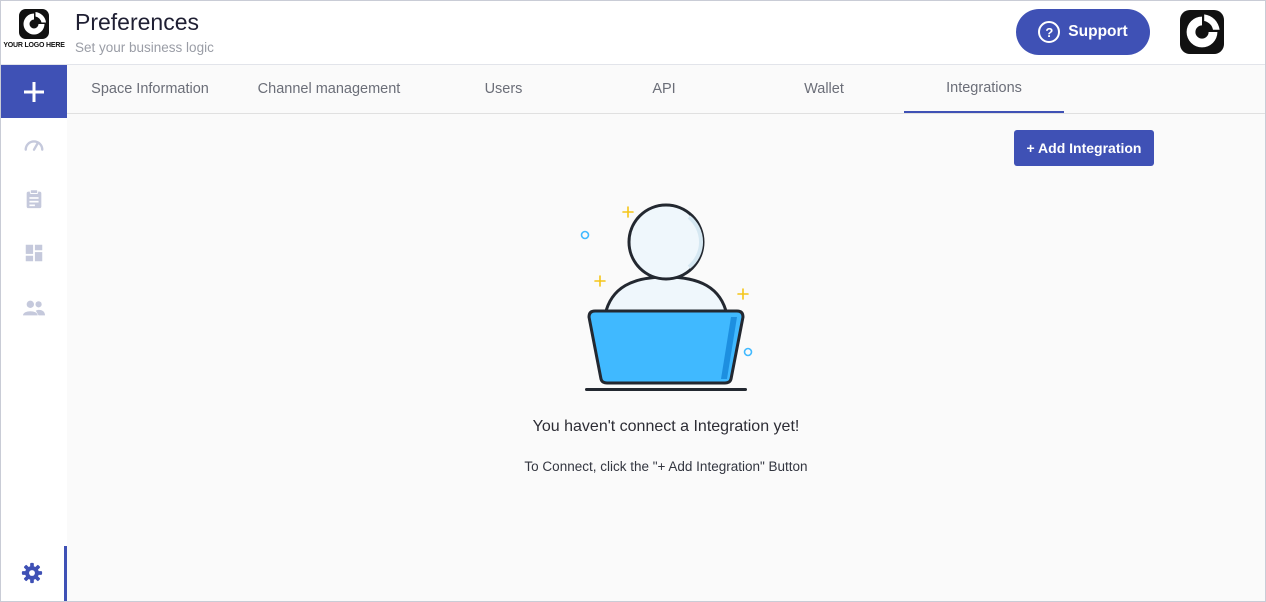 The image size is (1266, 602). What do you see at coordinates (329, 89) in the screenshot?
I see `tab-channel-management: Channel management` at bounding box center [329, 89].